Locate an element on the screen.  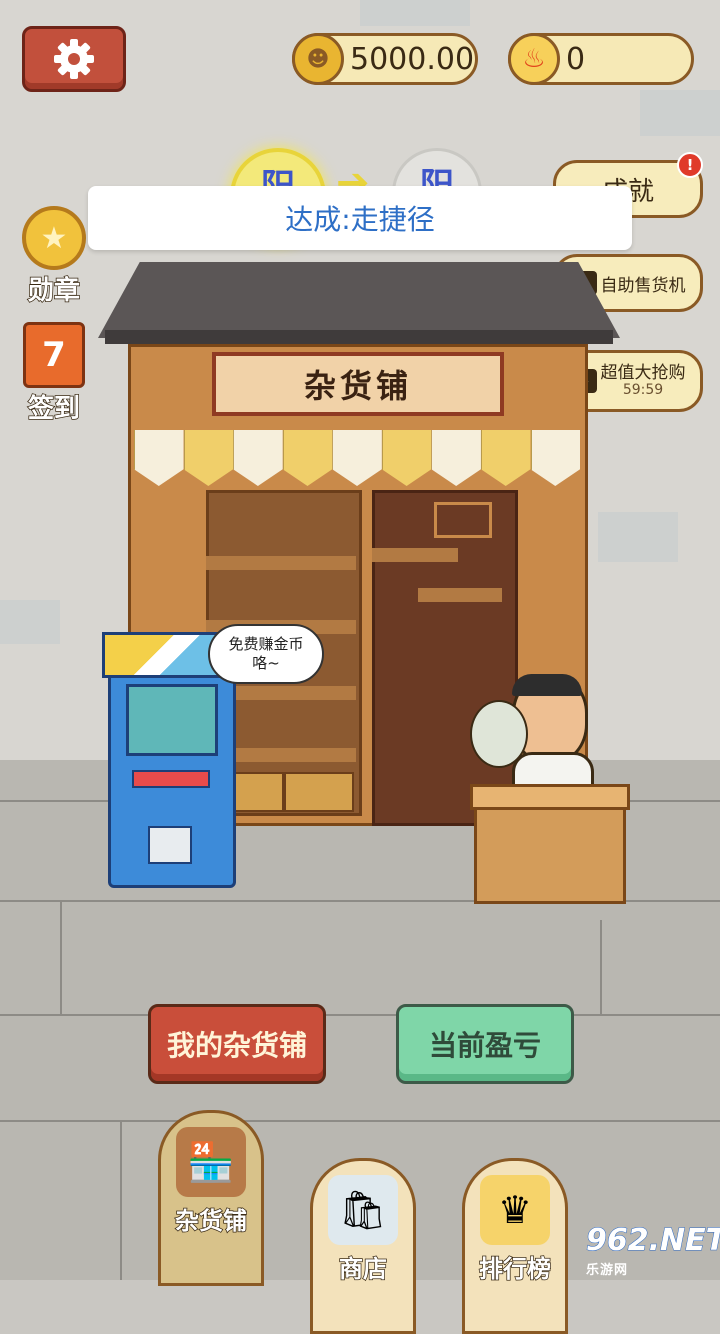
nav-tab-shop: 🏪 杂货铺 is located at coordinates (211, 1198).